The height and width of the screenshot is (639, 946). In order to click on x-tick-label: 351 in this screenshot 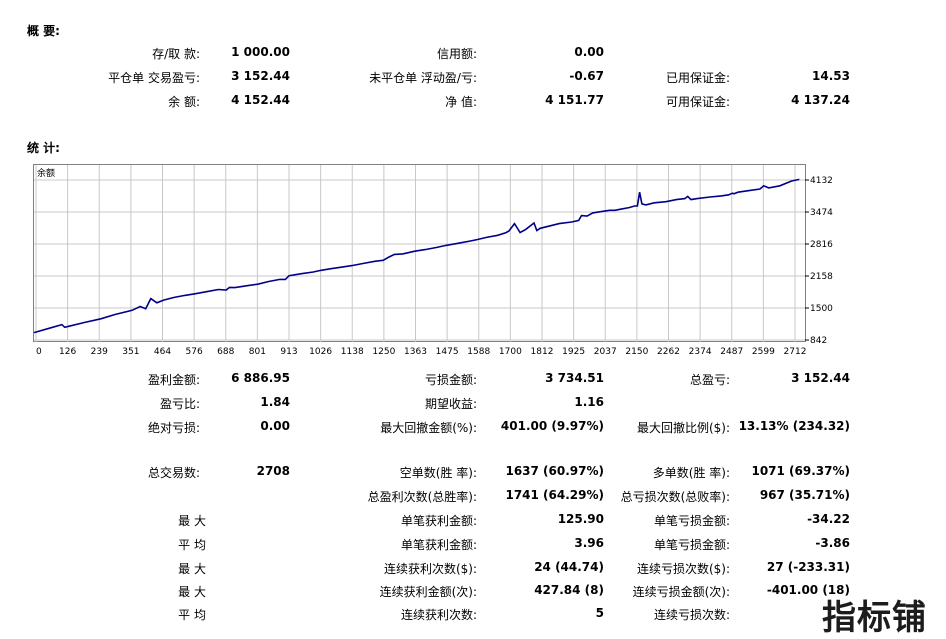, I will do `click(130, 351)`.